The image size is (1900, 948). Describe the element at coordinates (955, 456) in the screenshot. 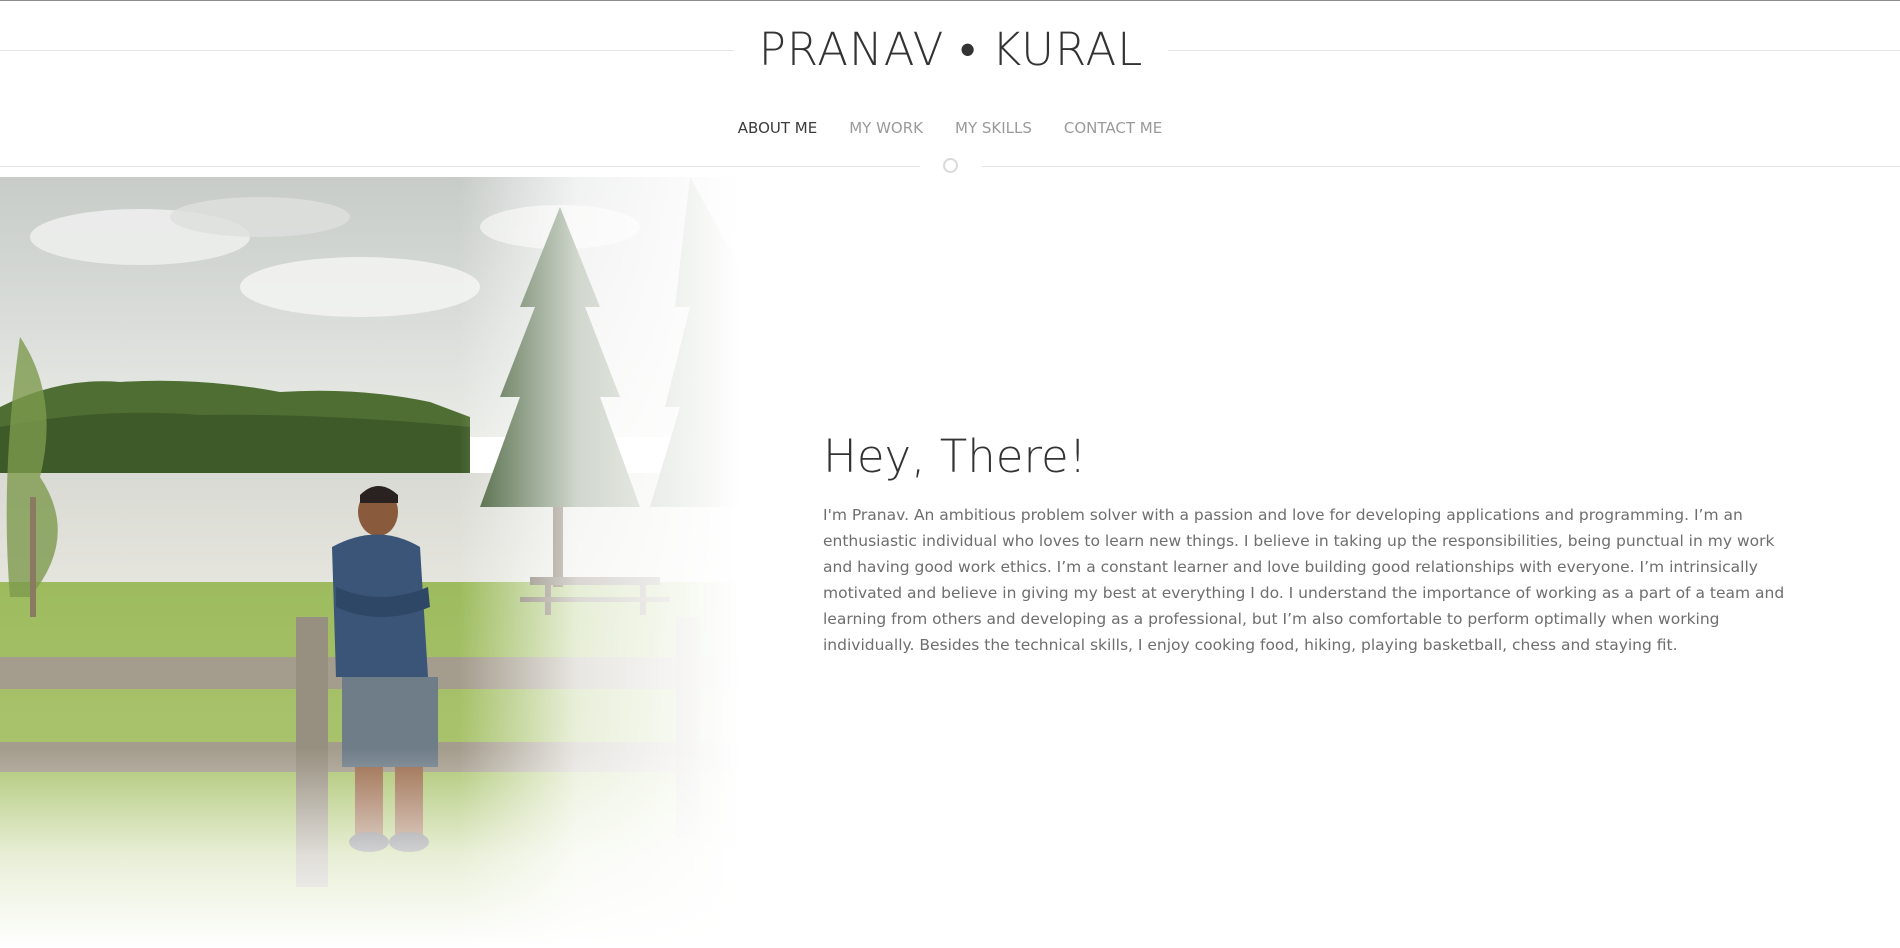

I see `about-heading: Hey, There!` at that location.